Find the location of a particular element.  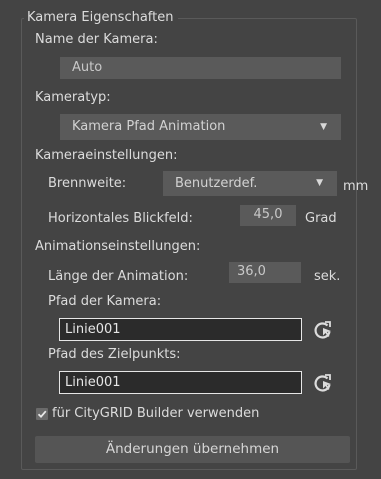

camera-path-field: Linie001 is located at coordinates (180, 329).